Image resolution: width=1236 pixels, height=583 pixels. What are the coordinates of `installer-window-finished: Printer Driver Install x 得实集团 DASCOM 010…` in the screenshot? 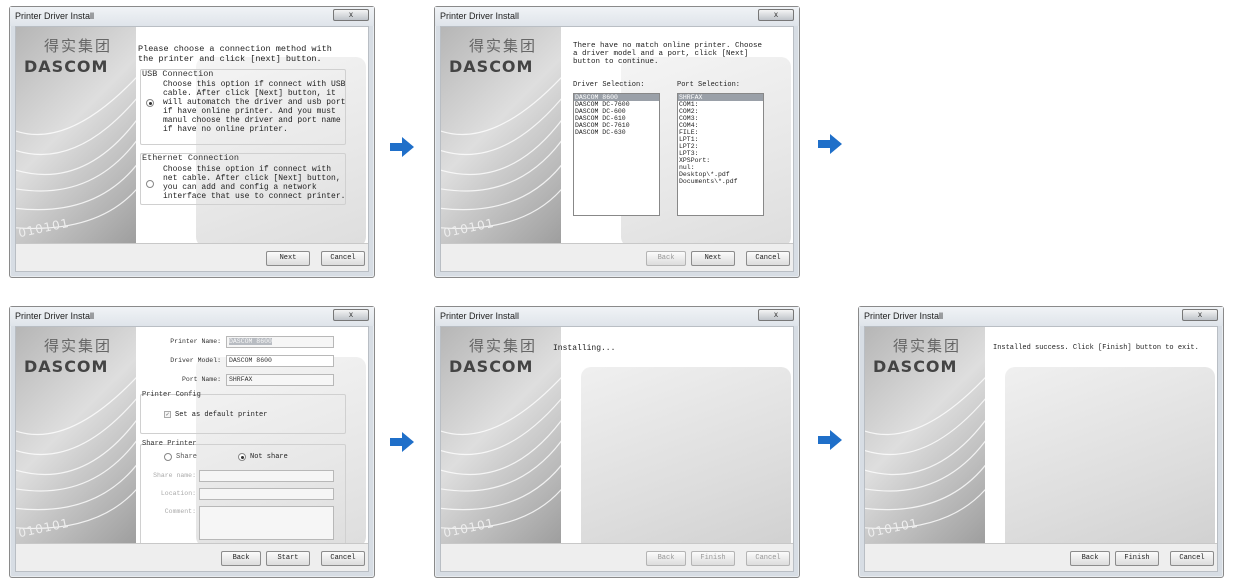 It's located at (1041, 442).